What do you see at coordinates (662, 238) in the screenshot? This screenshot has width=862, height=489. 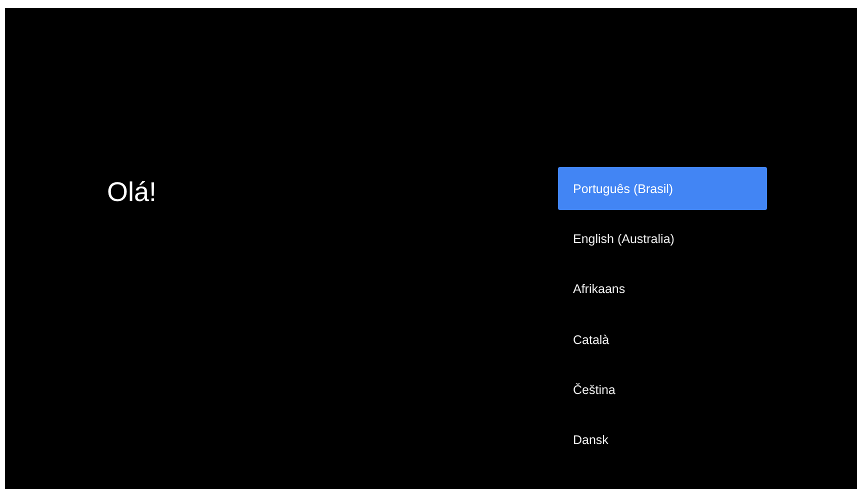 I see `language-option: English (Australia)` at bounding box center [662, 238].